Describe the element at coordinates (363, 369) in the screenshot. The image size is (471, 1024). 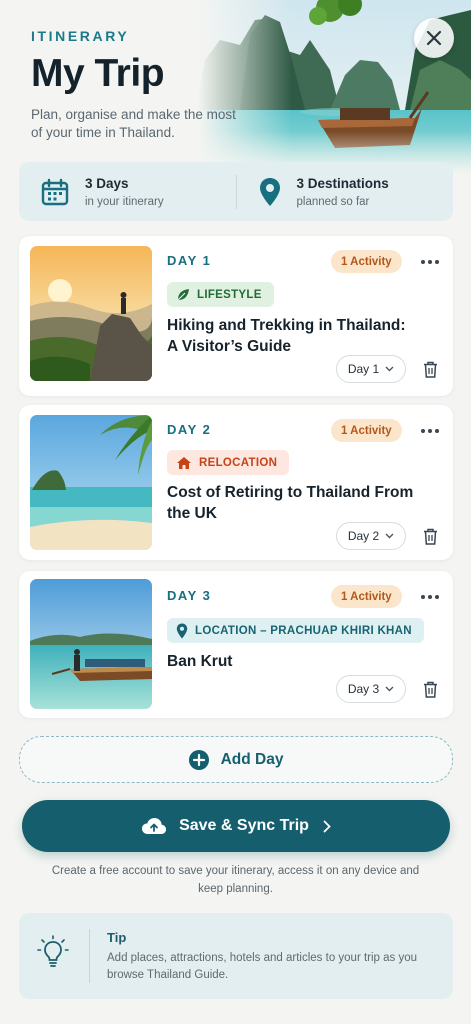
I see `day-selector-value: Day 1` at that location.